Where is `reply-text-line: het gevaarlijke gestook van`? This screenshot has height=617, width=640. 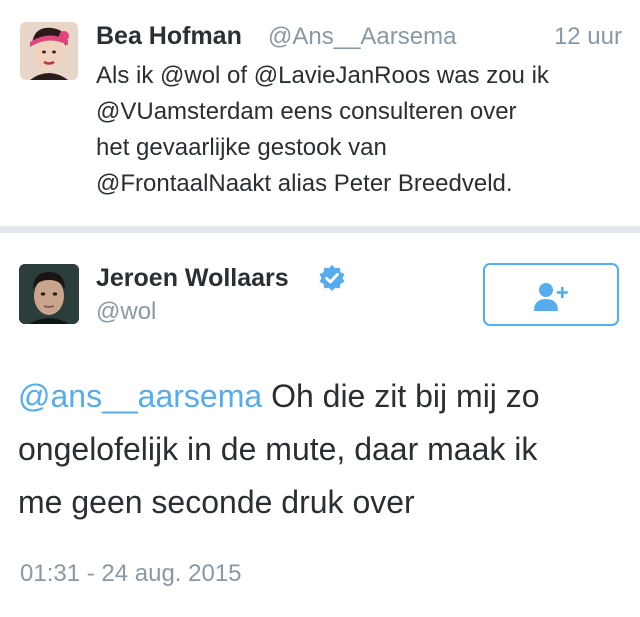 reply-text-line: het gevaarlijke gestook van is located at coordinates (241, 147).